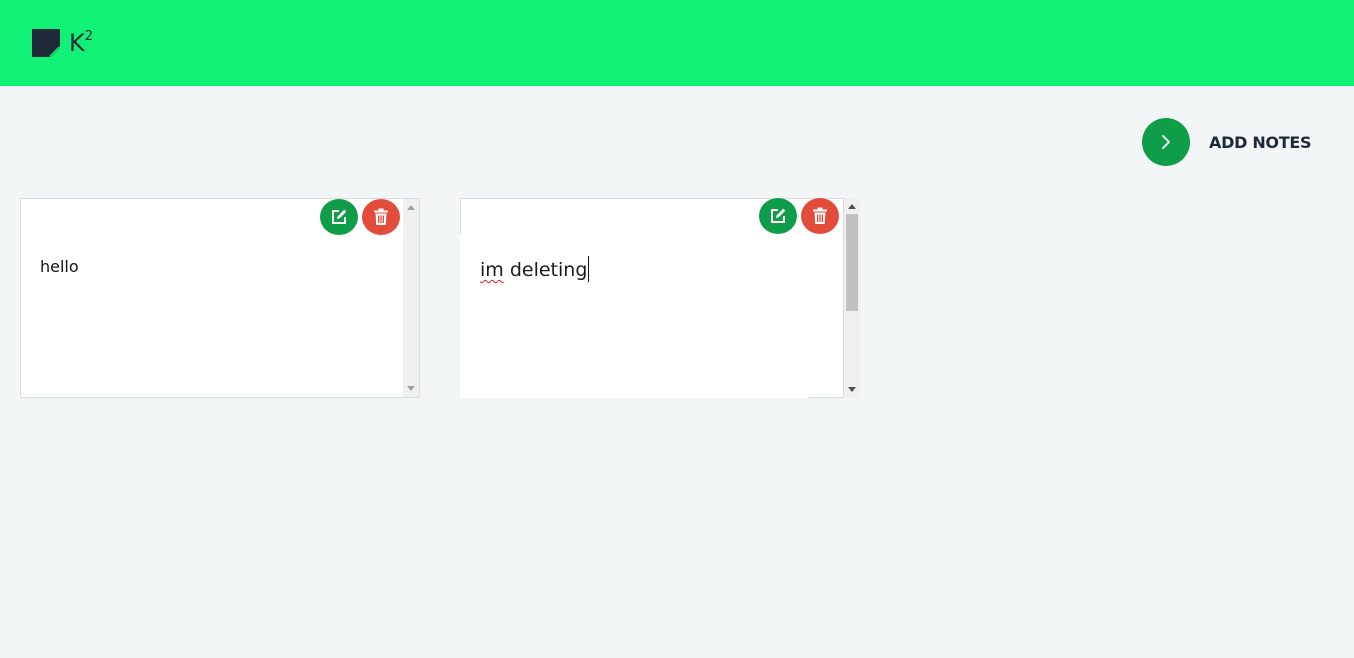 Image resolution: width=1354 pixels, height=658 pixels. What do you see at coordinates (545, 270) in the screenshot?
I see `note-text-rest: deleting` at bounding box center [545, 270].